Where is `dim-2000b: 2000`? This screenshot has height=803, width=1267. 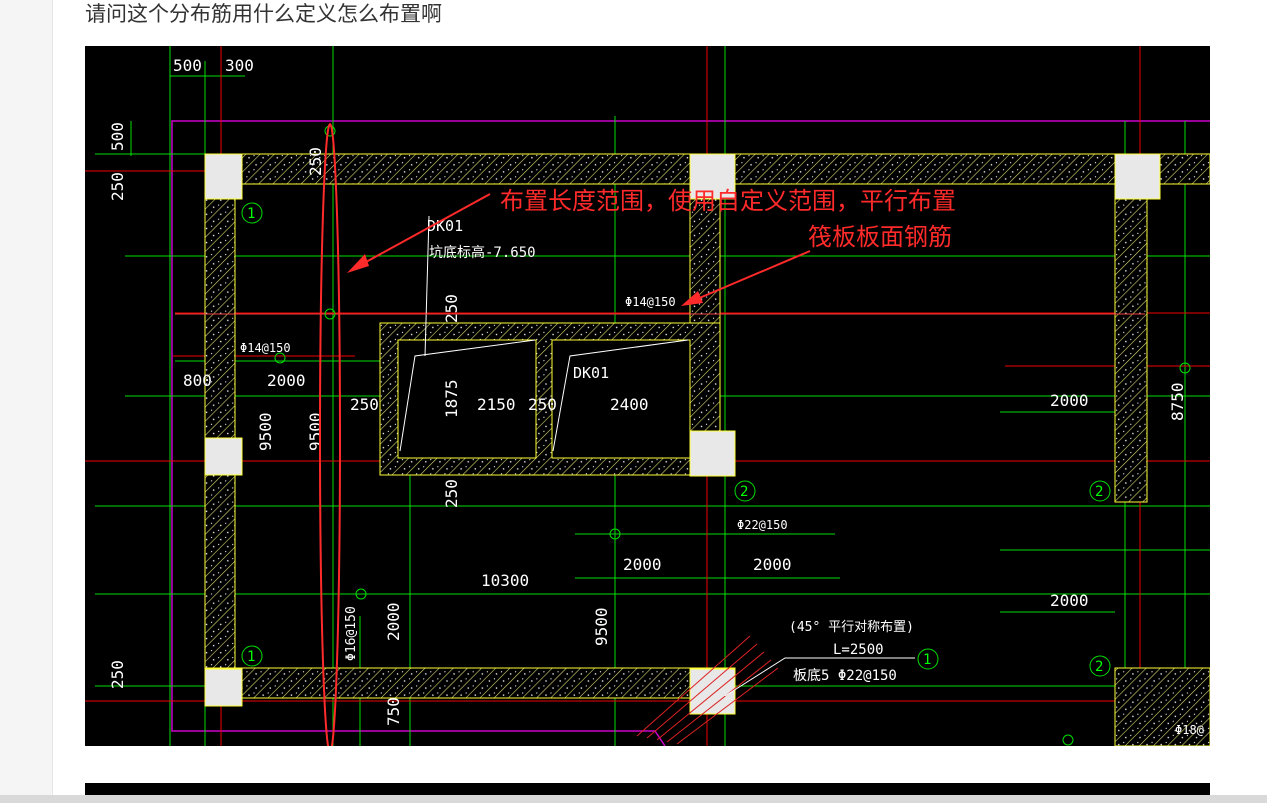
dim-2000b: 2000 is located at coordinates (642, 564).